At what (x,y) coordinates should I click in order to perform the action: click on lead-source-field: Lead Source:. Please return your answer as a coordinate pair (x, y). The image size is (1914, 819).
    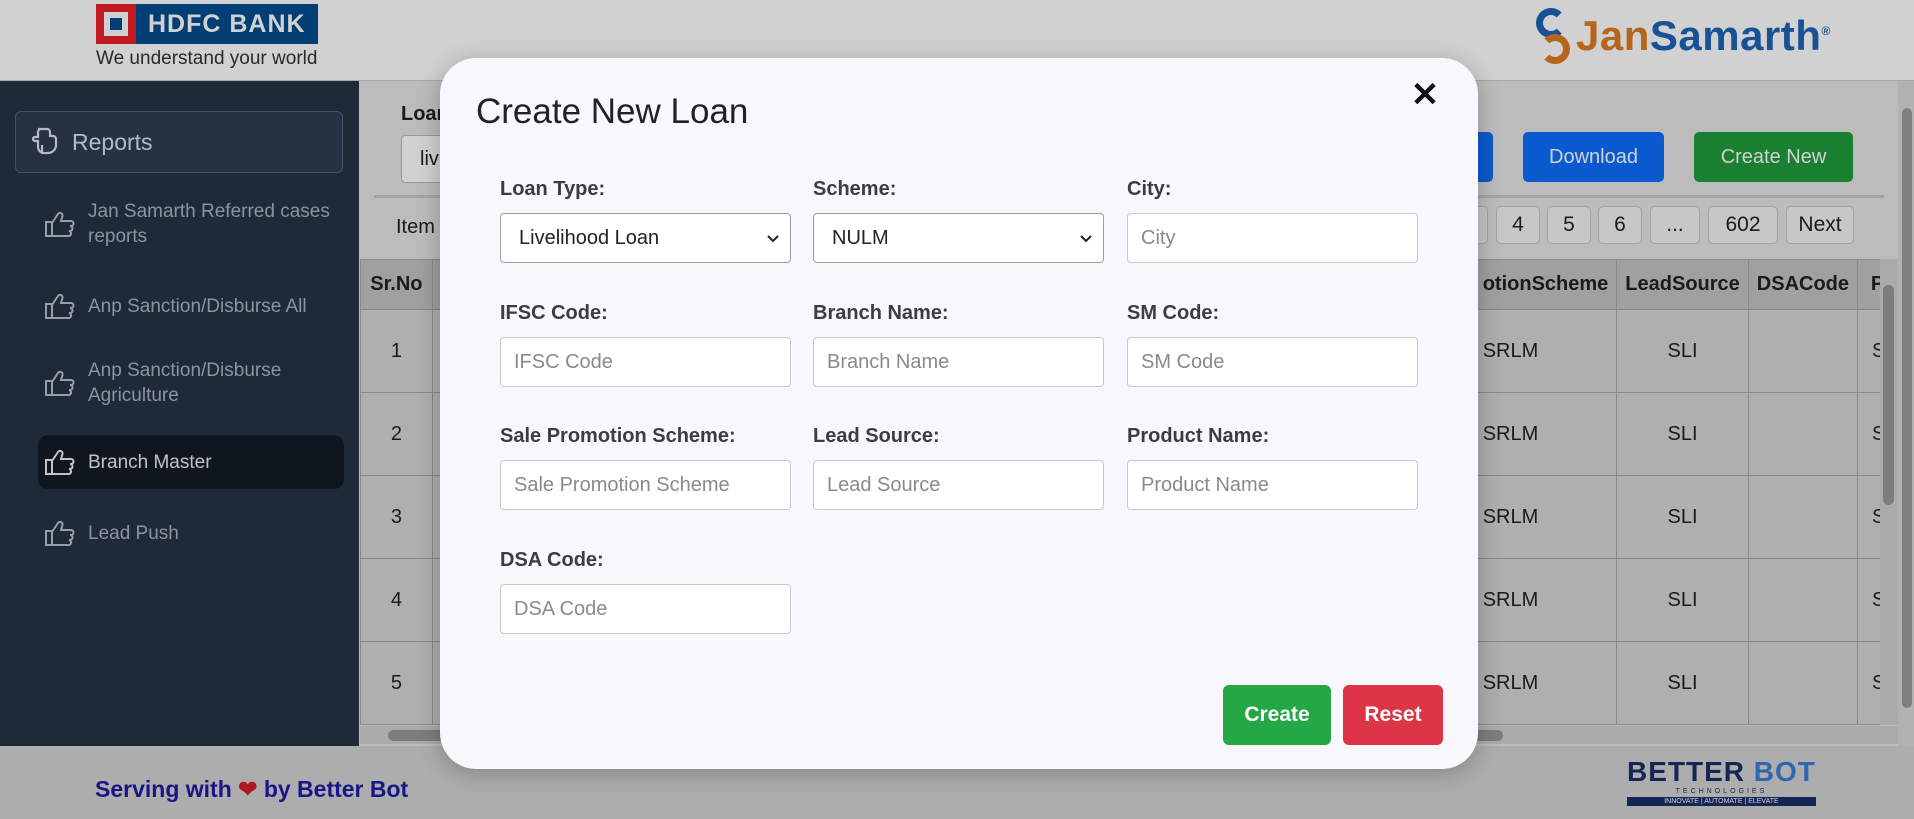
    Looking at the image, I should click on (958, 467).